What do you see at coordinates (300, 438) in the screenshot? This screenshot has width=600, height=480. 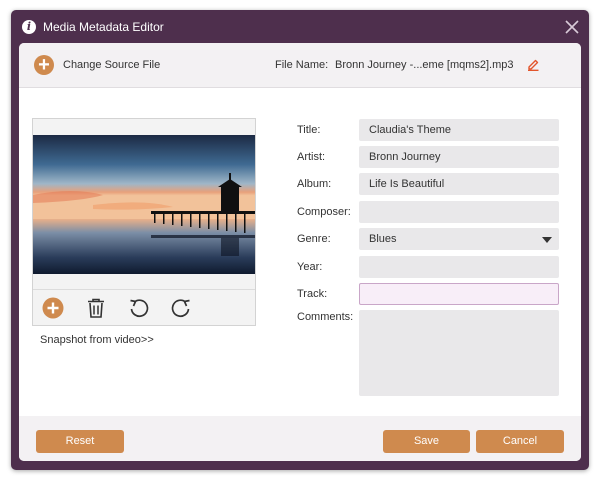 I see `dialog-footer: Reset Save Cancel` at bounding box center [300, 438].